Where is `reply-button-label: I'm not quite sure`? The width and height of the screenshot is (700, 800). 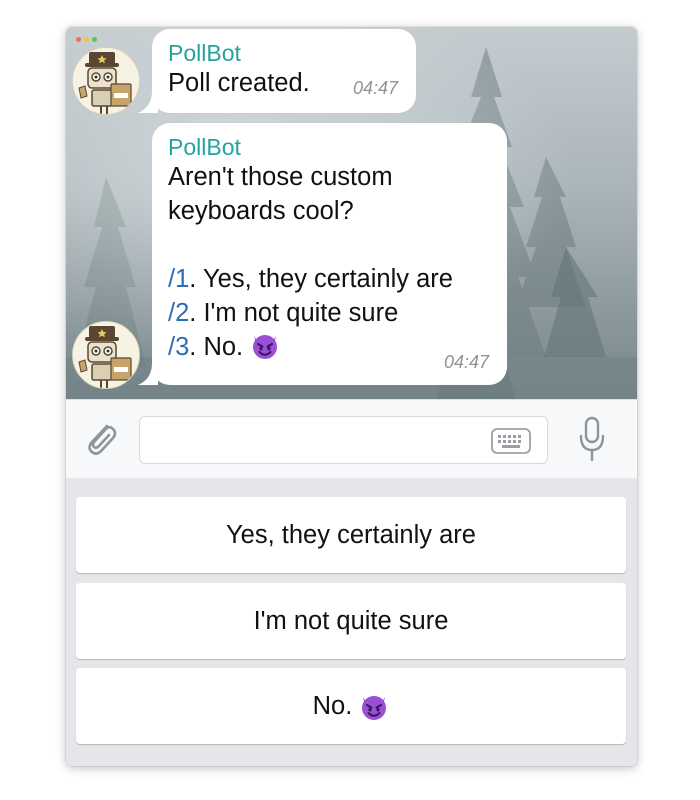
reply-button-label: I'm not quite sure is located at coordinates (351, 620).